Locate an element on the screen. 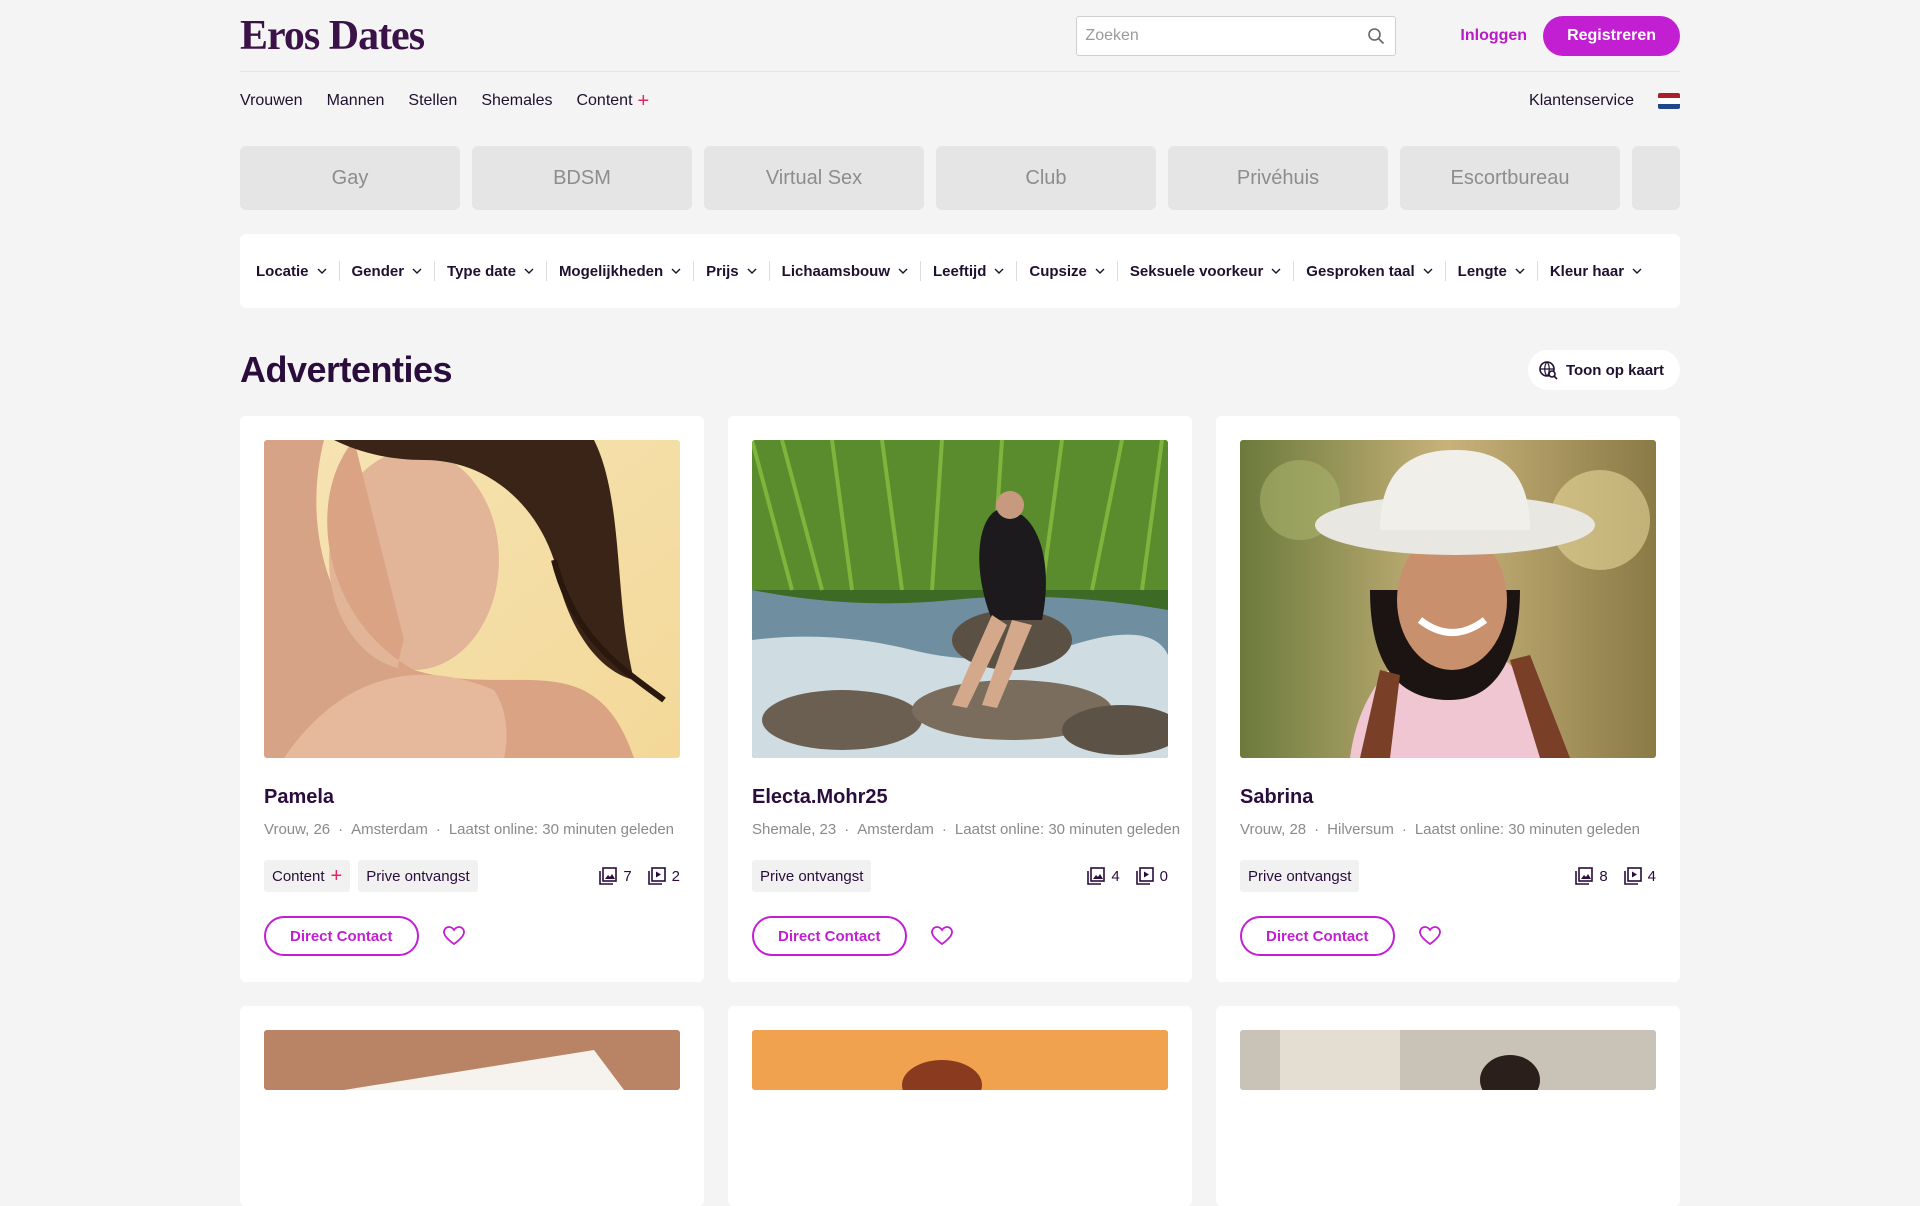  photo-count: 8 is located at coordinates (1591, 876).